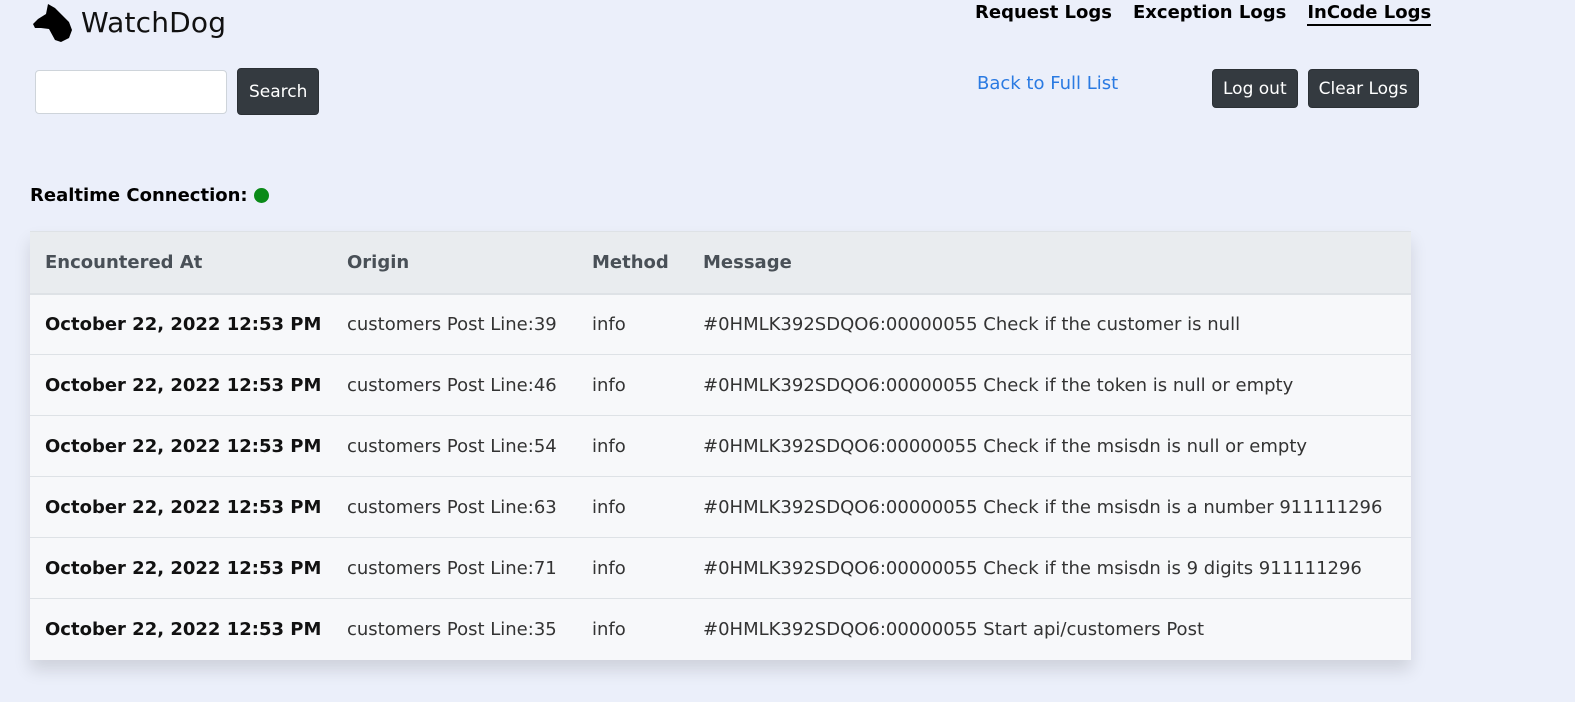 This screenshot has height=702, width=1575. Describe the element at coordinates (632, 263) in the screenshot. I see `header-method: Method` at that location.